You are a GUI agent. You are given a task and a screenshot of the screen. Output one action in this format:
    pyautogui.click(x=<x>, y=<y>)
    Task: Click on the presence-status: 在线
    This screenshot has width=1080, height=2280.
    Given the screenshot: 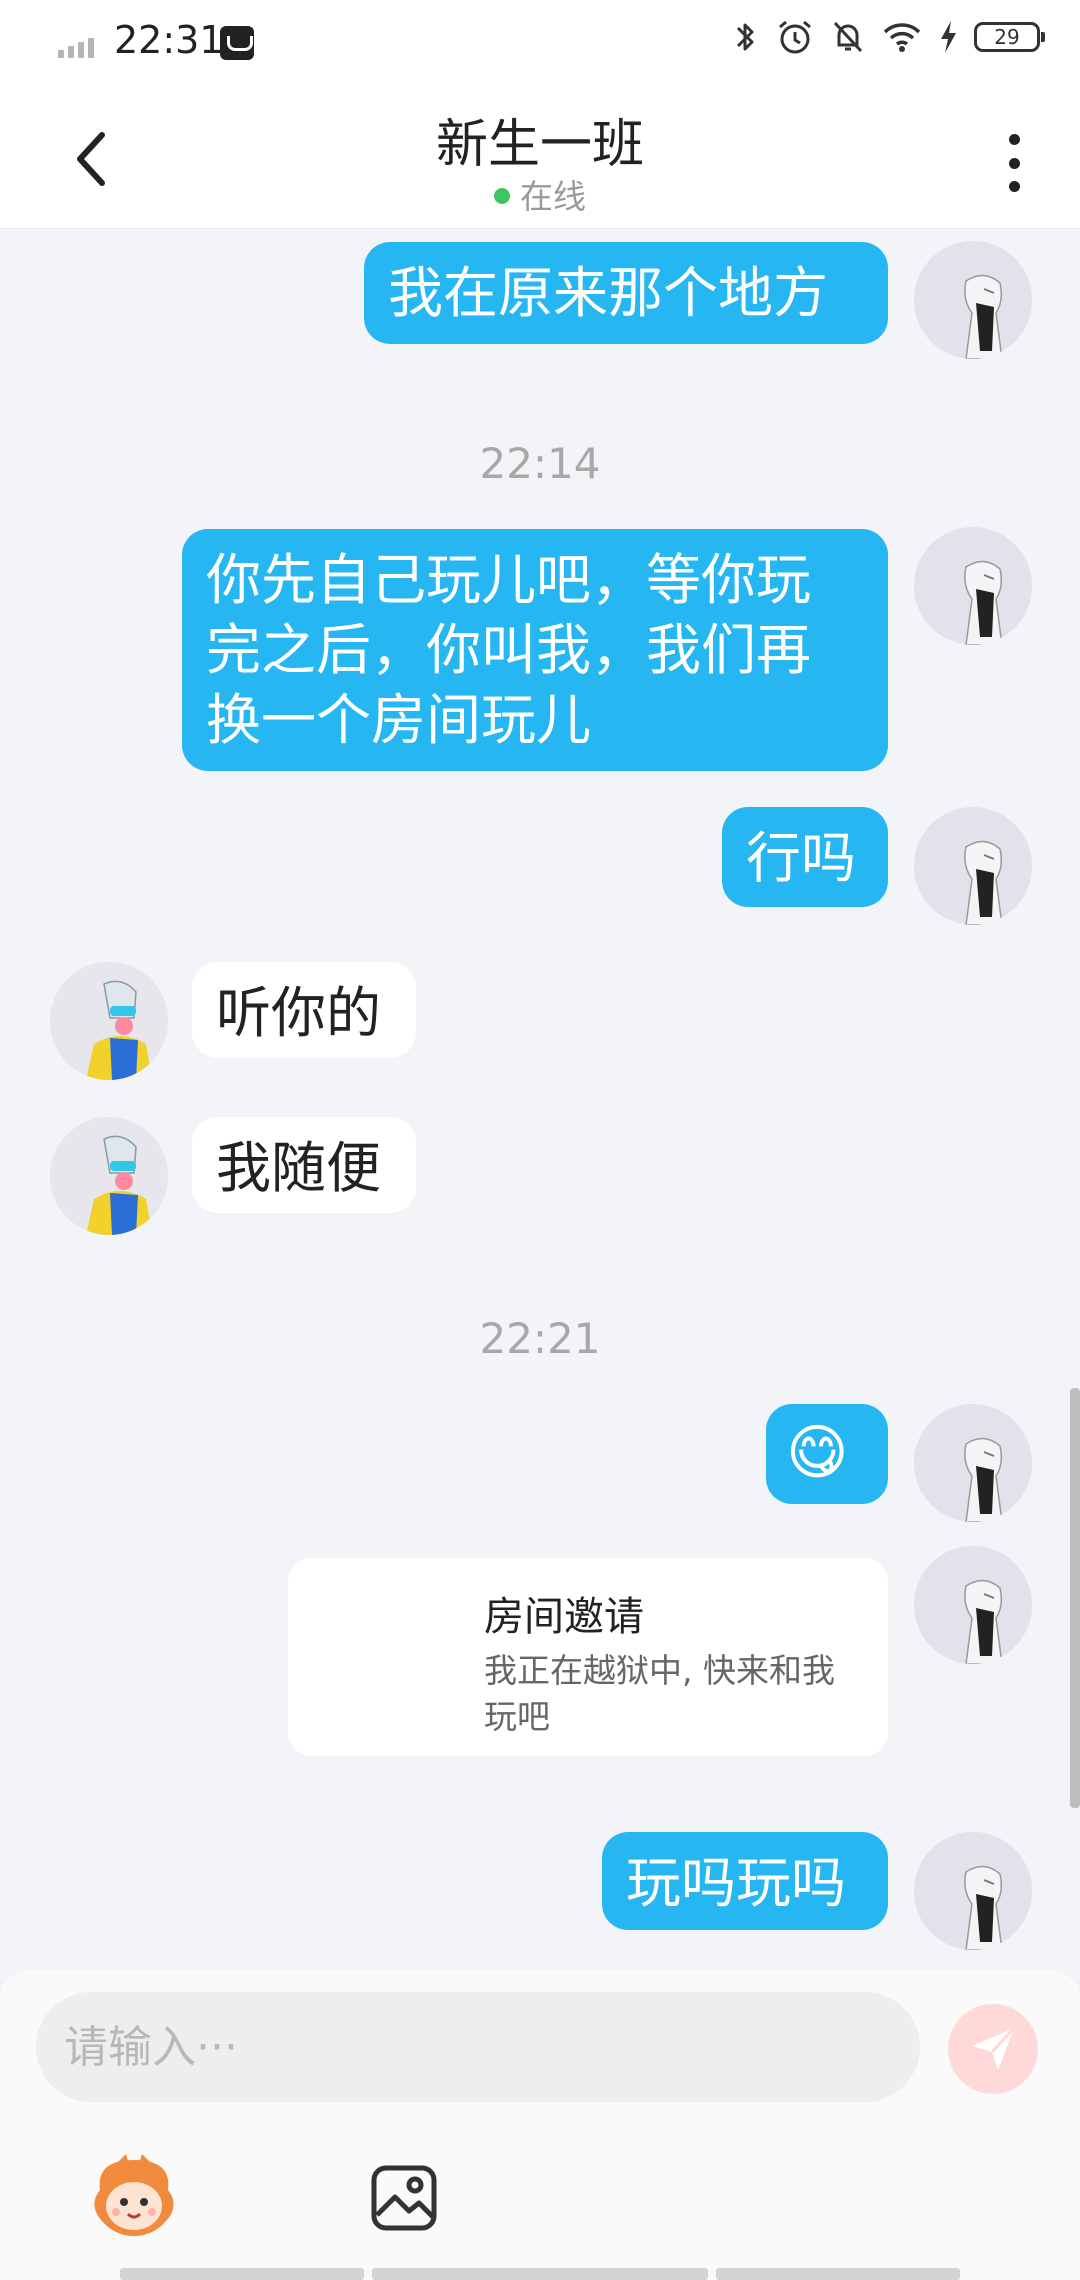 What is the action you would take?
    pyautogui.click(x=540, y=194)
    